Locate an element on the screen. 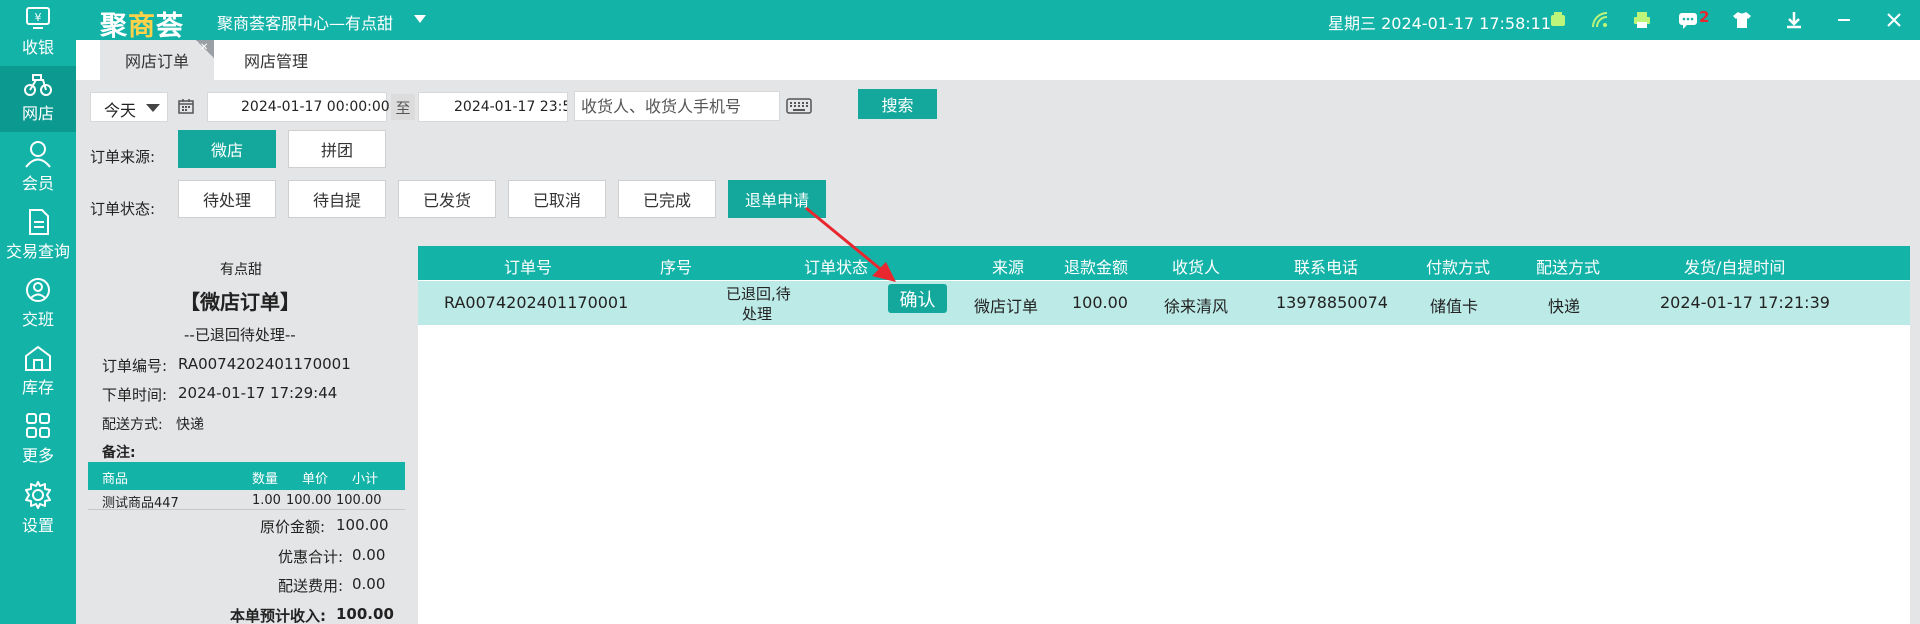 The width and height of the screenshot is (1920, 624). sidebar-item-cashier: ¥ 收银 is located at coordinates (38, 33).